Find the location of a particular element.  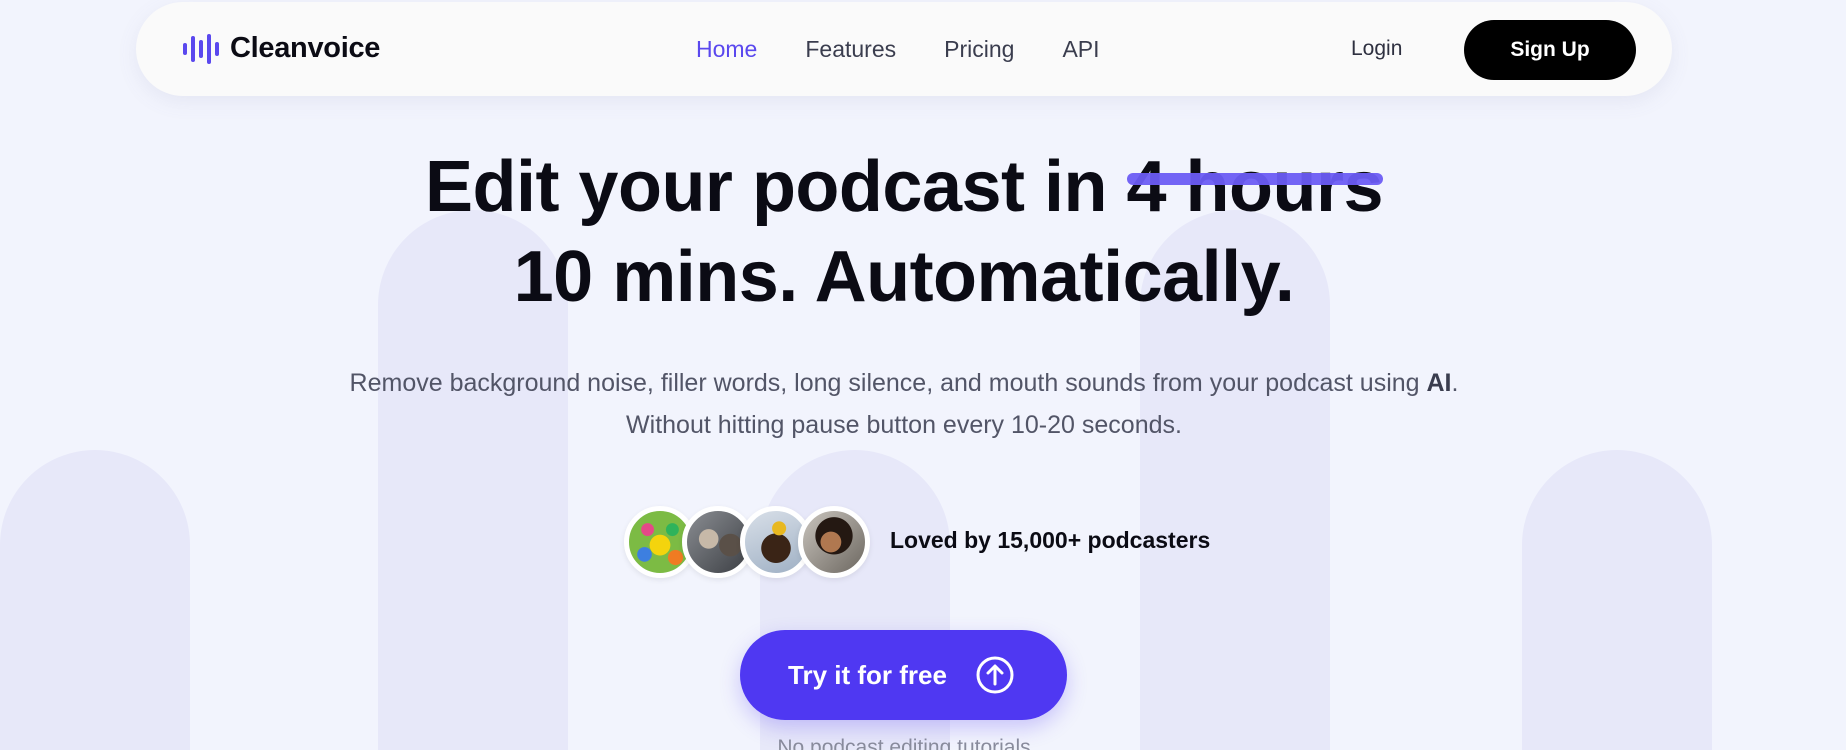

hero-title-struck: 4 hours is located at coordinates (1255, 187).